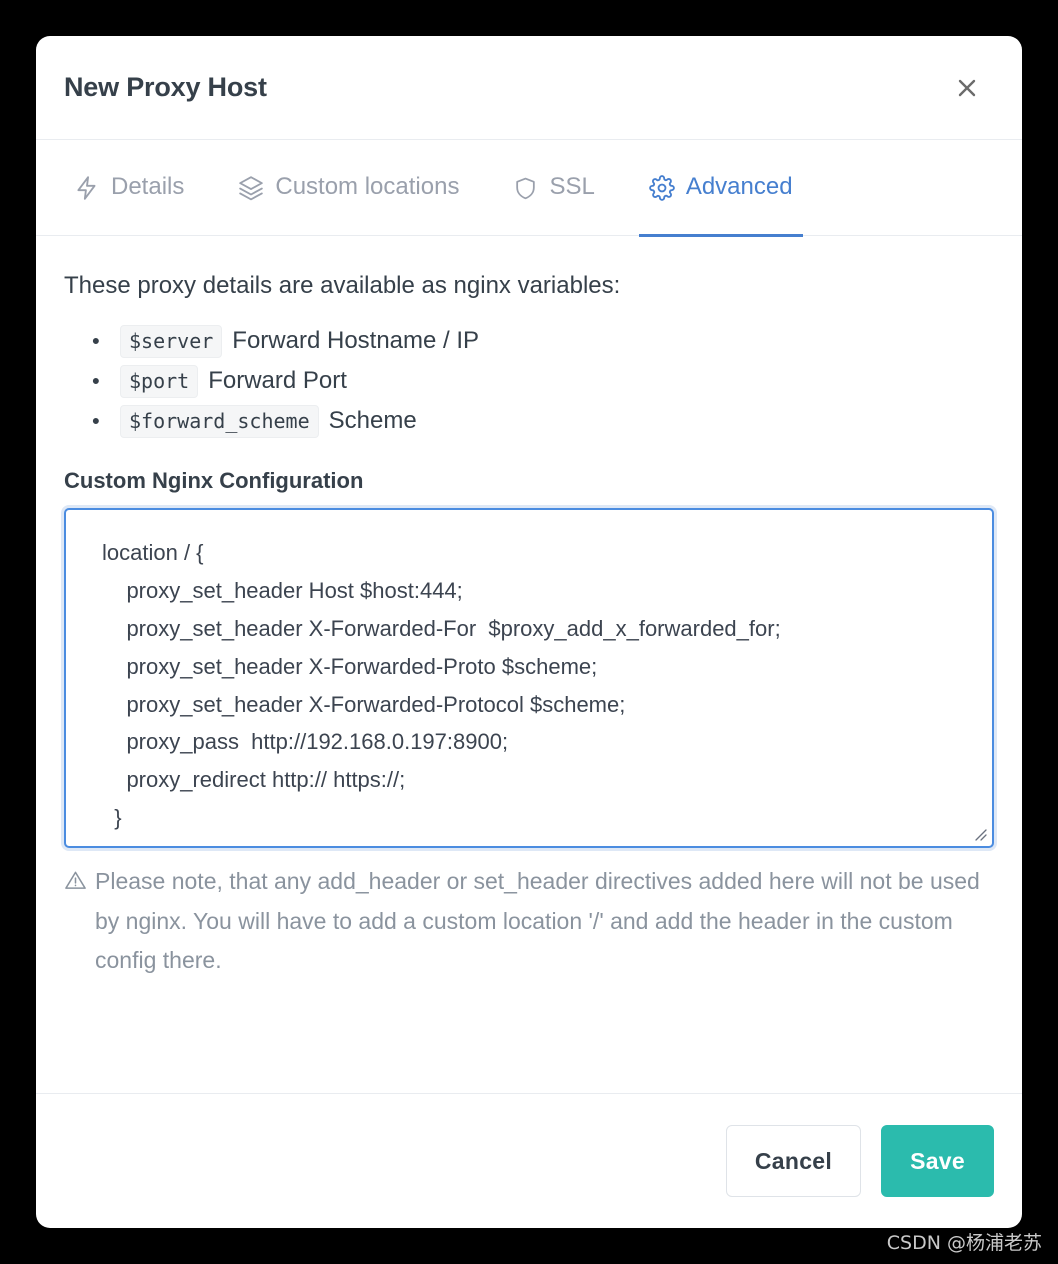 The image size is (1058, 1264). I want to click on shield-icon, so click(525, 188).